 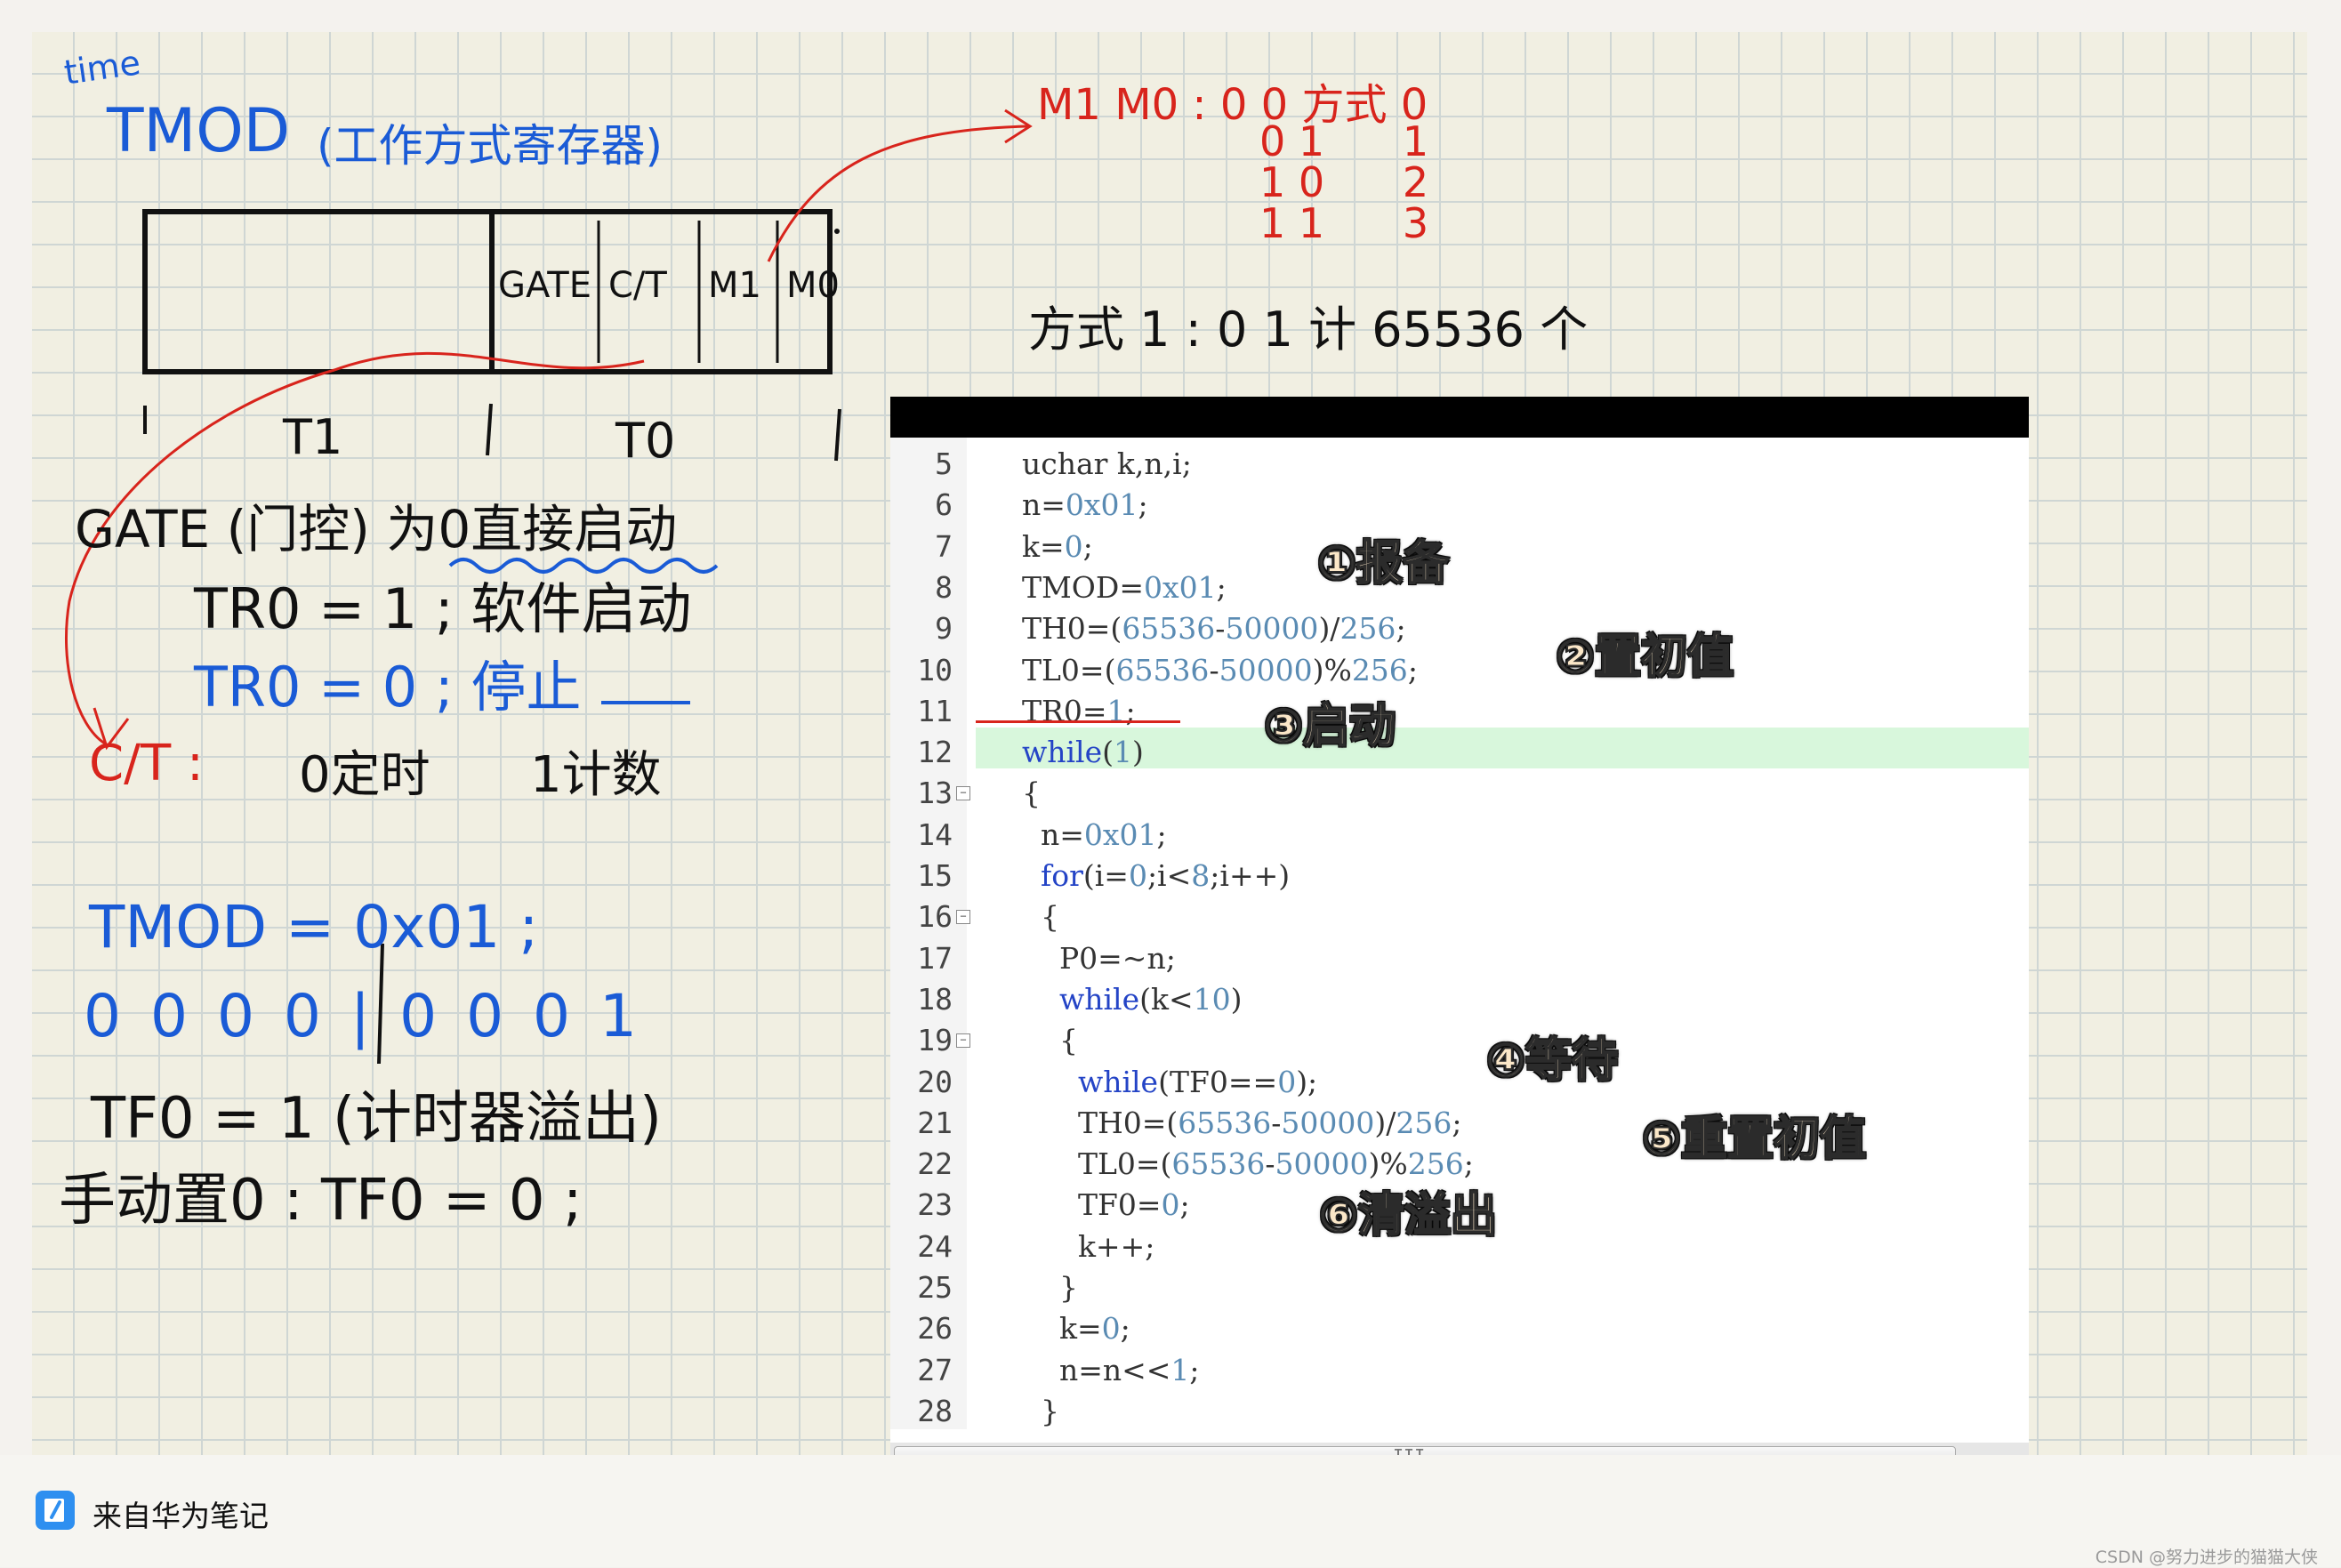 What do you see at coordinates (944, 629) in the screenshot?
I see `line-number: 9` at bounding box center [944, 629].